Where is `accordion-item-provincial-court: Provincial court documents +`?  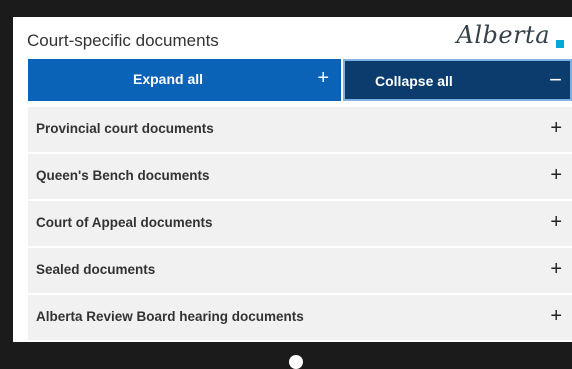 accordion-item-provincial-court: Provincial court documents + is located at coordinates (300, 129).